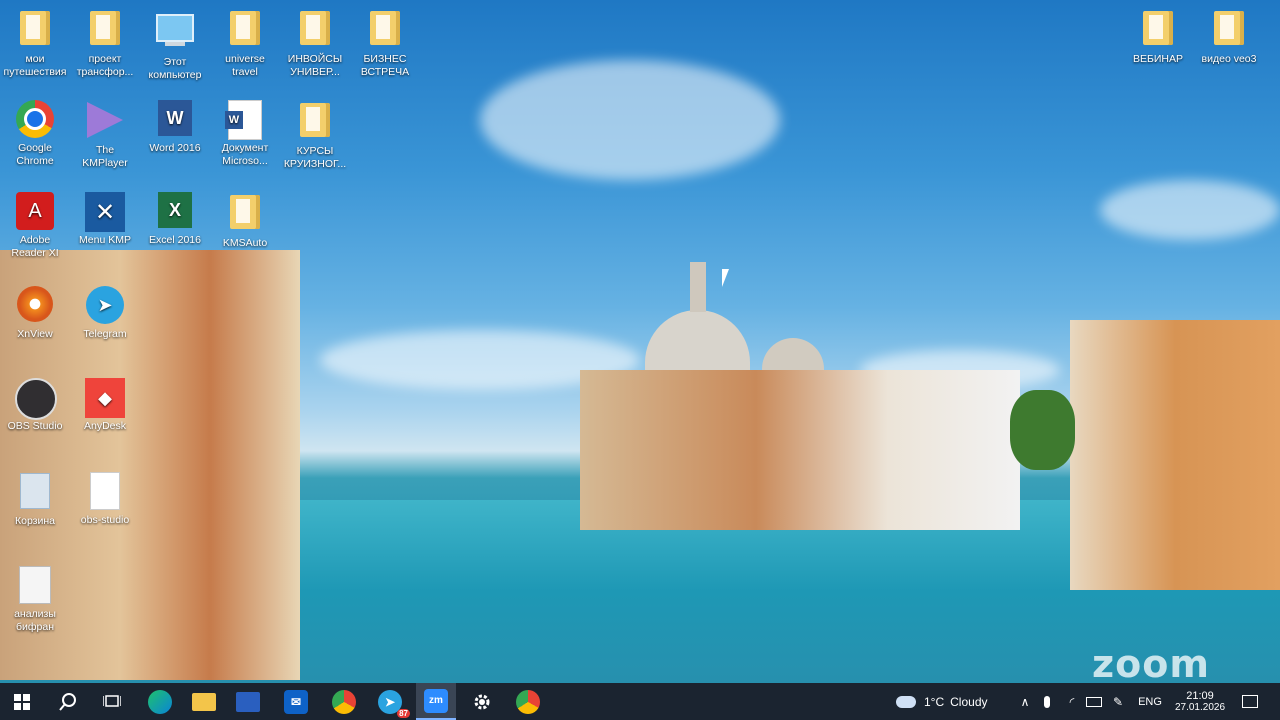 The height and width of the screenshot is (720, 1280). What do you see at coordinates (35, 334) in the screenshot?
I see `desktop-icon-label: XnView` at bounding box center [35, 334].